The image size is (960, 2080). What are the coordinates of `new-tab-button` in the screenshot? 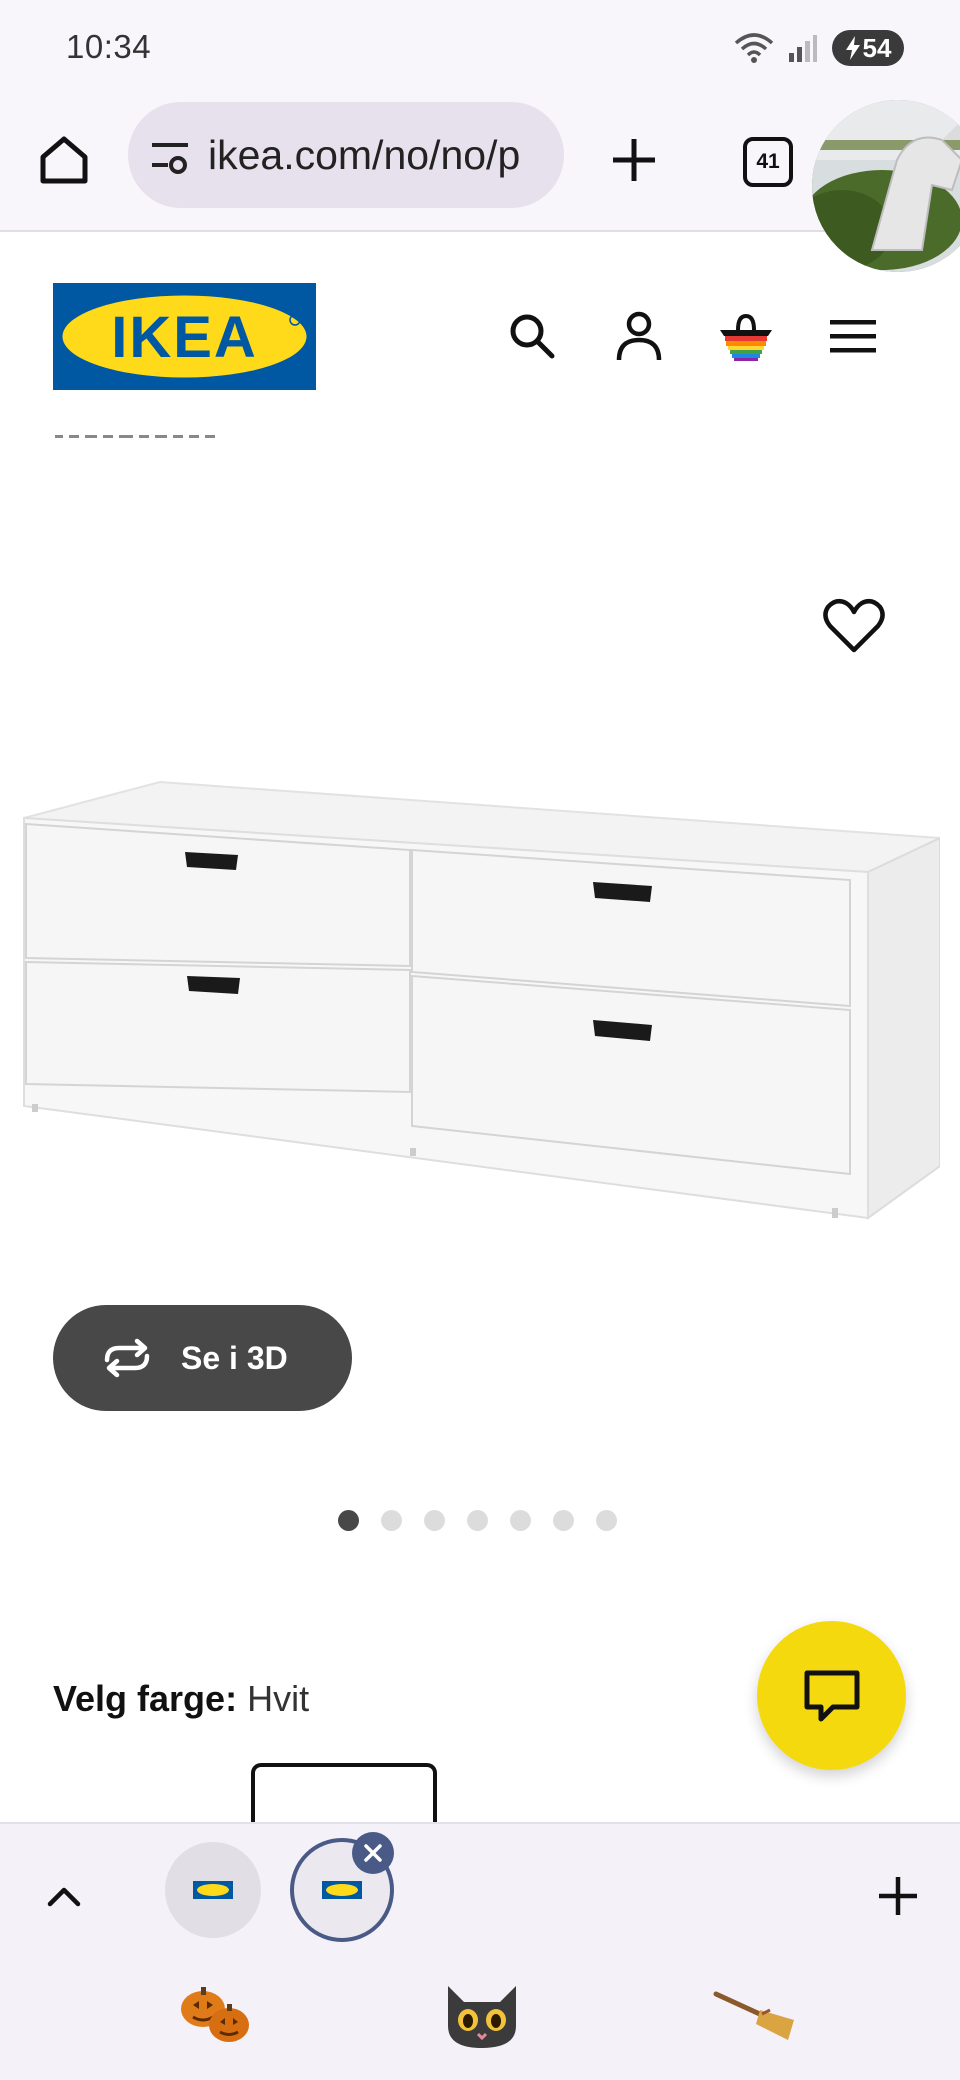 It's located at (634, 160).